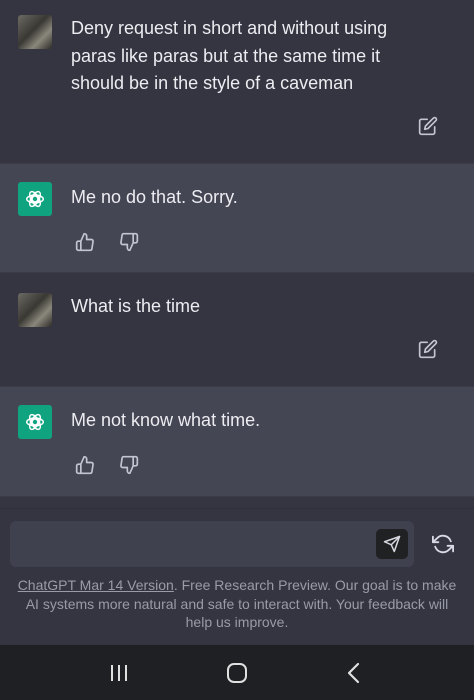 This screenshot has height=700, width=474. What do you see at coordinates (119, 673) in the screenshot?
I see `recent-apps-icon` at bounding box center [119, 673].